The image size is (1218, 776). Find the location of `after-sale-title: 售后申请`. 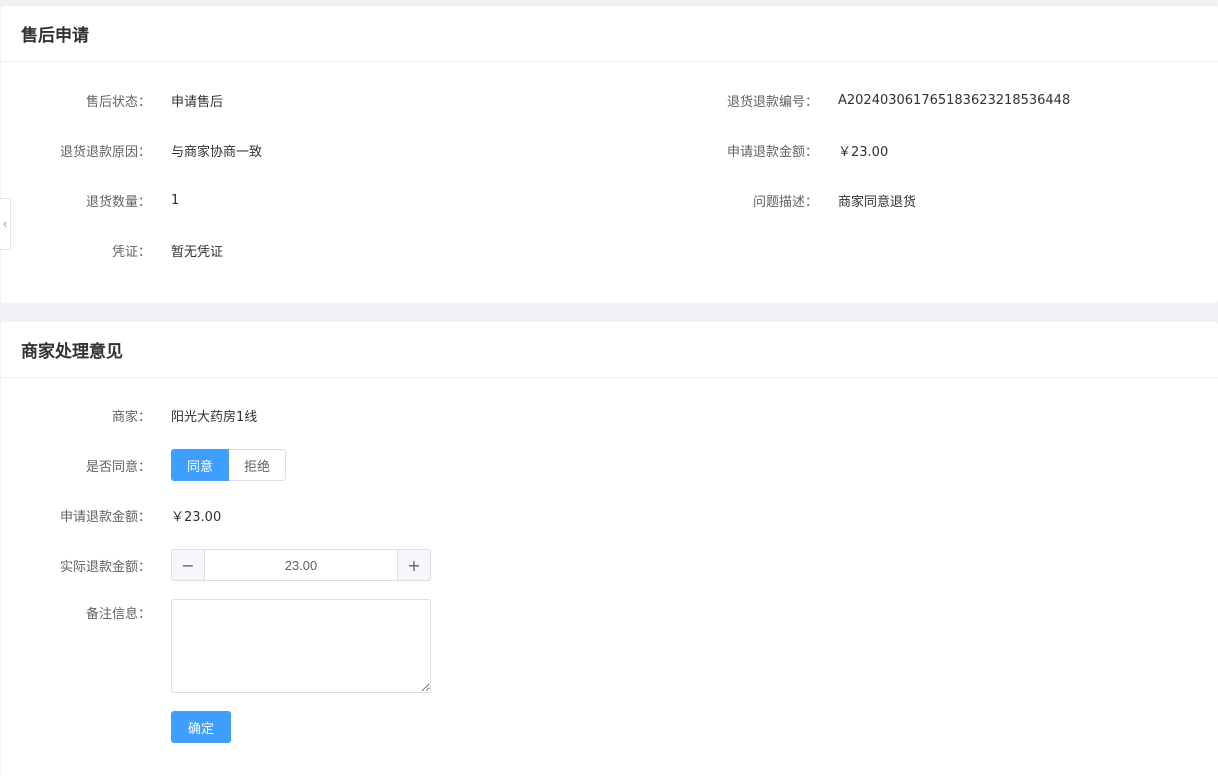

after-sale-title: 售后申请 is located at coordinates (55, 36).